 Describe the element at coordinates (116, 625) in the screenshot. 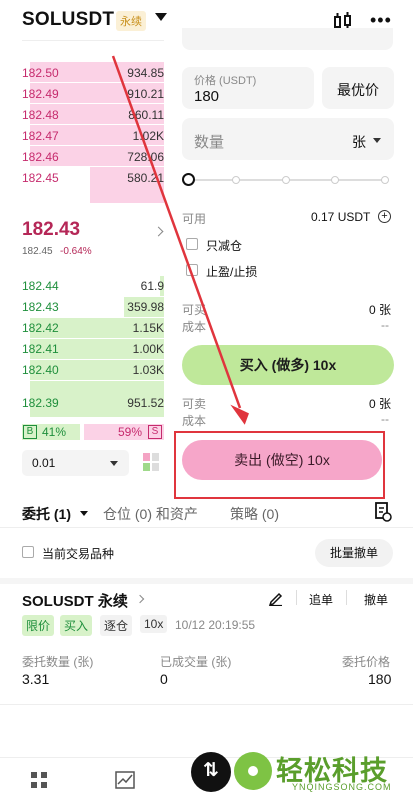

I see `margin-mode-tag: 逐仓` at that location.